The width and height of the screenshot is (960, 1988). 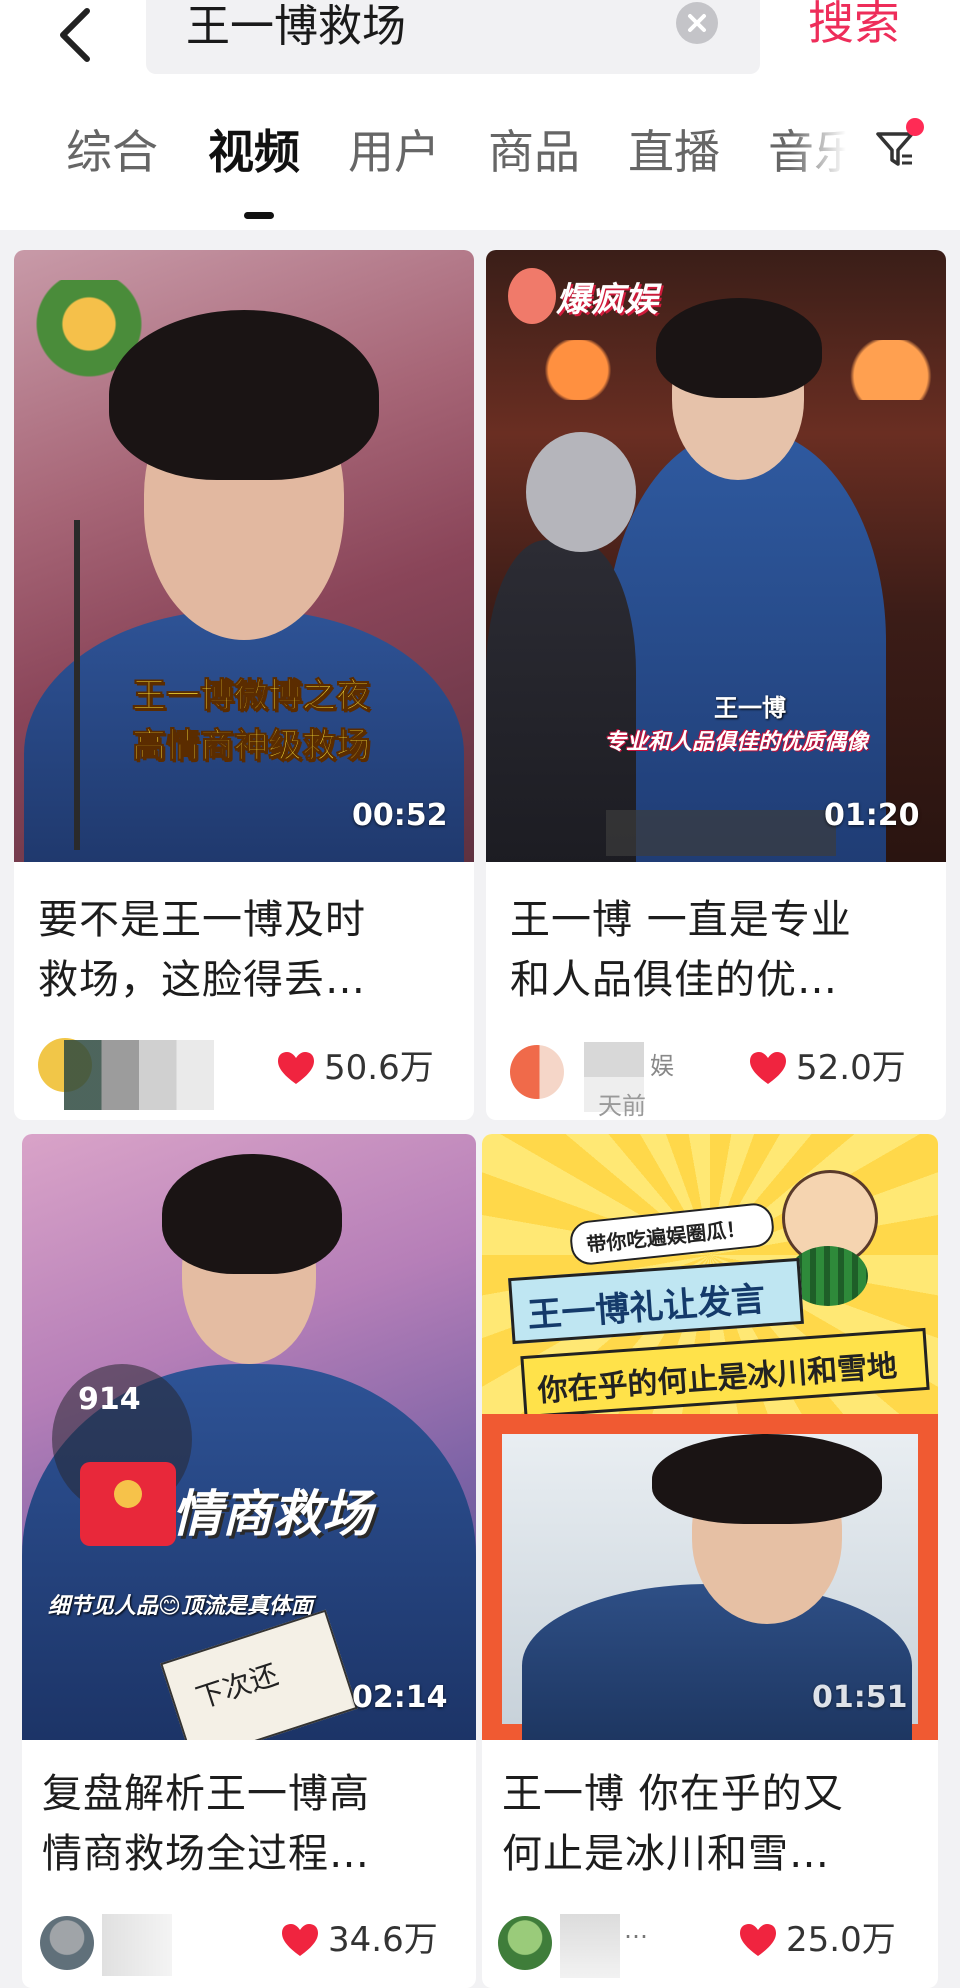 I want to click on banner-small-text: 带你吃遍娱圈瓜！, so click(x=666, y=1236).